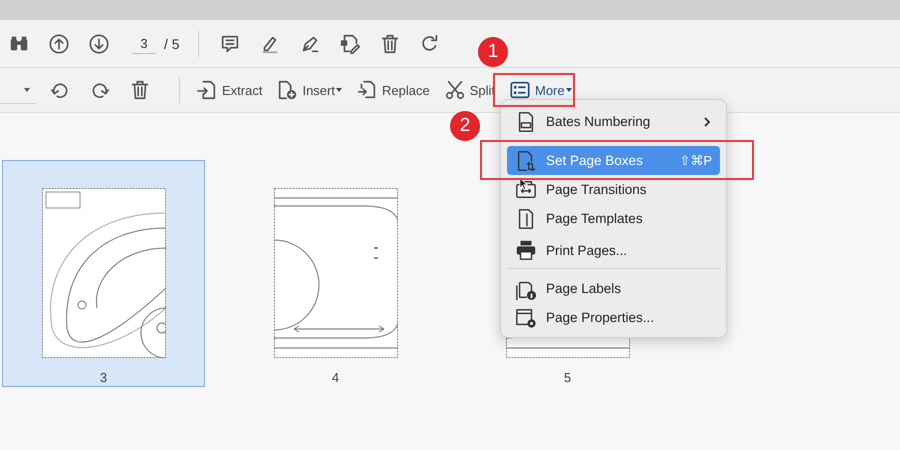  I want to click on mouse-pointer-icon, so click(524, 184).